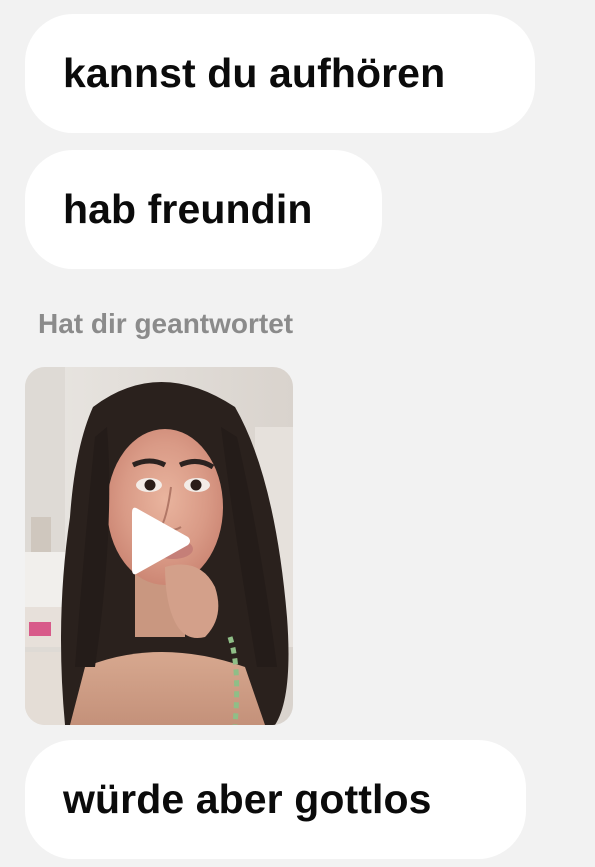 This screenshot has width=595, height=867. I want to click on message-bubble: hab freundin, so click(203, 209).